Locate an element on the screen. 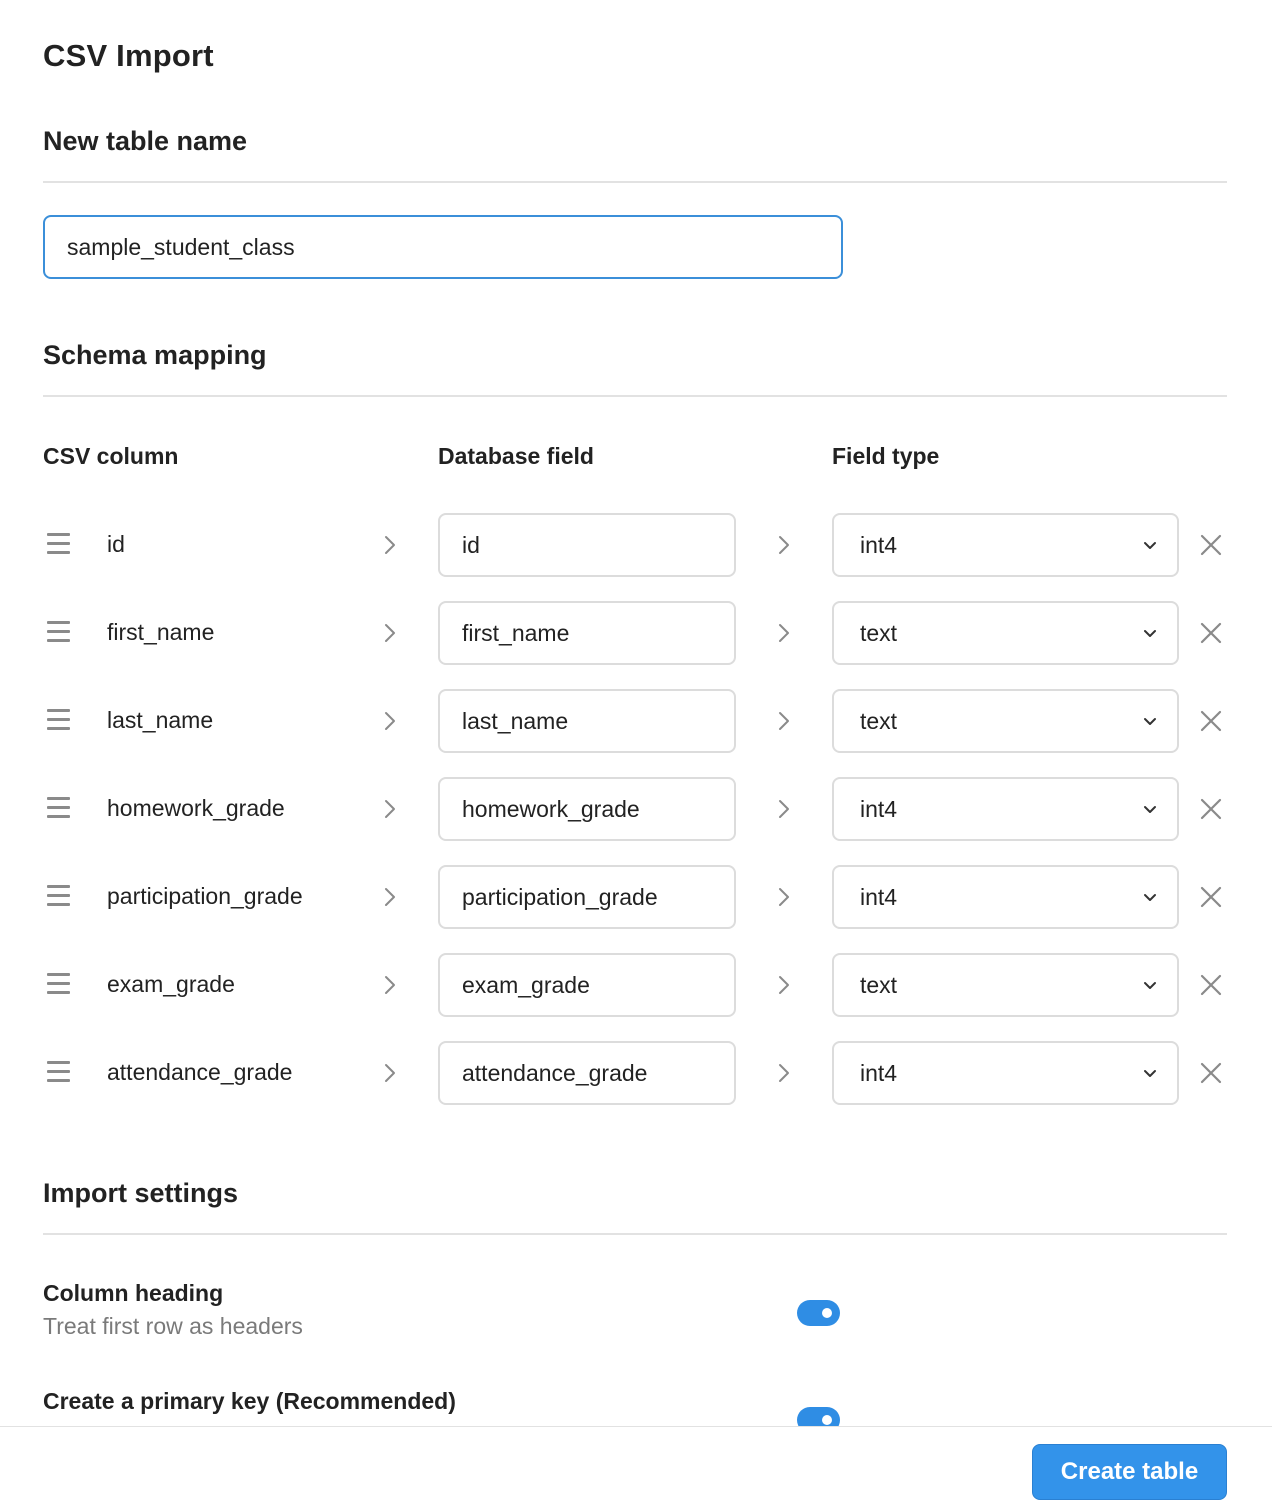 The image size is (1272, 1510). column-heading-description: Treat first row as headers is located at coordinates (173, 1326).